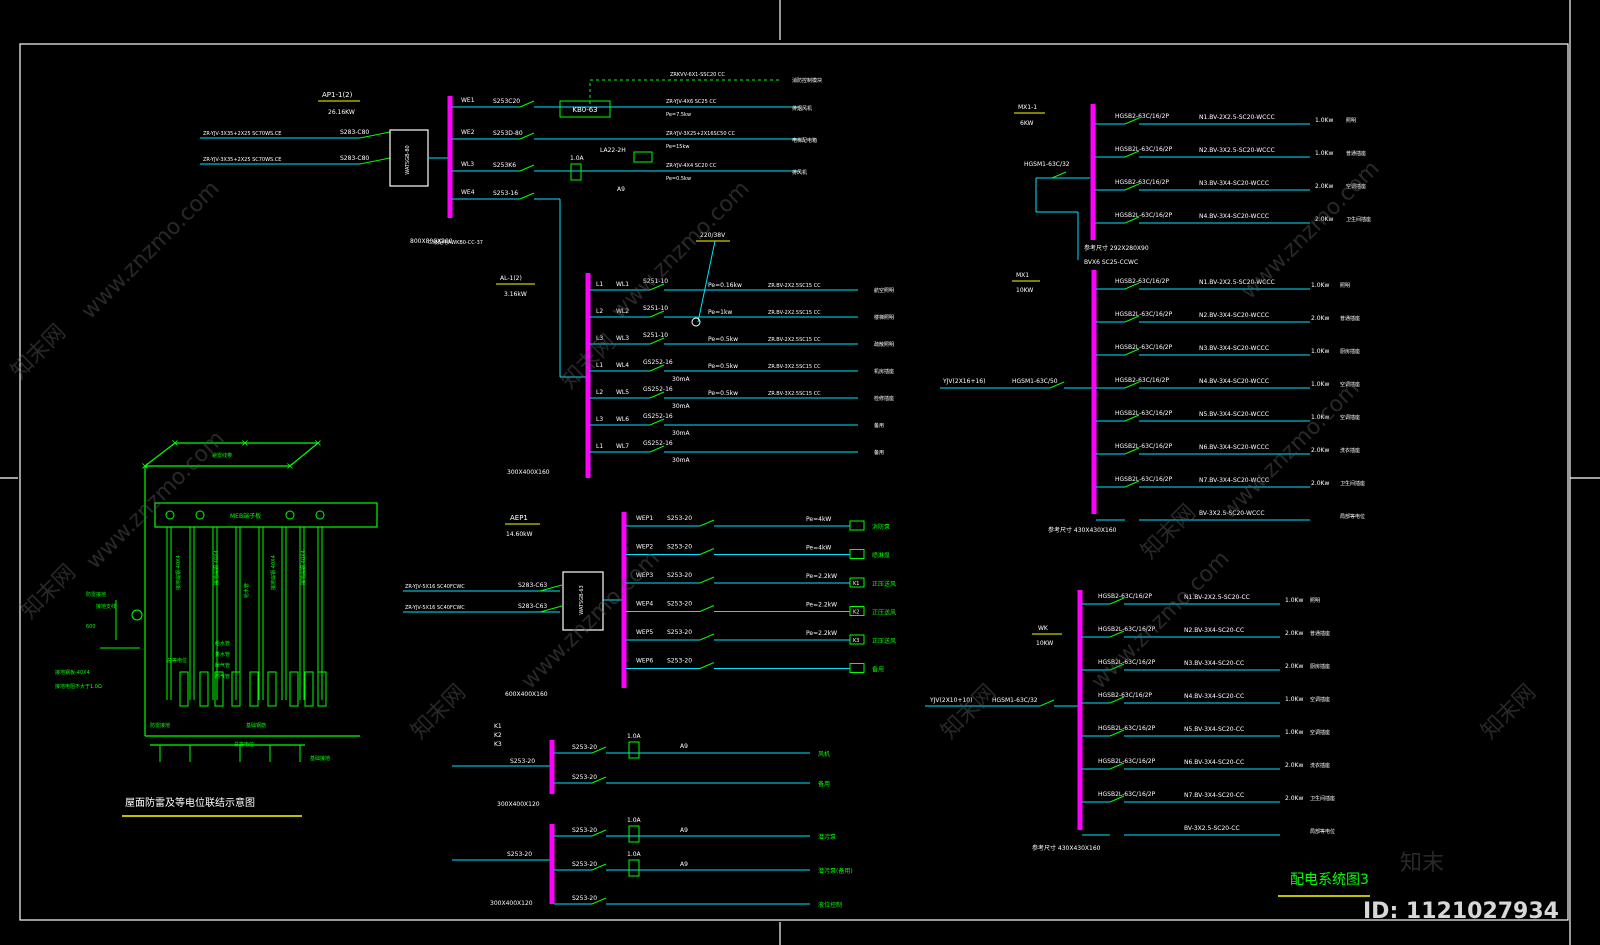  I want to click on aep1-circuit-pe: Pe=4kW, so click(818, 548).